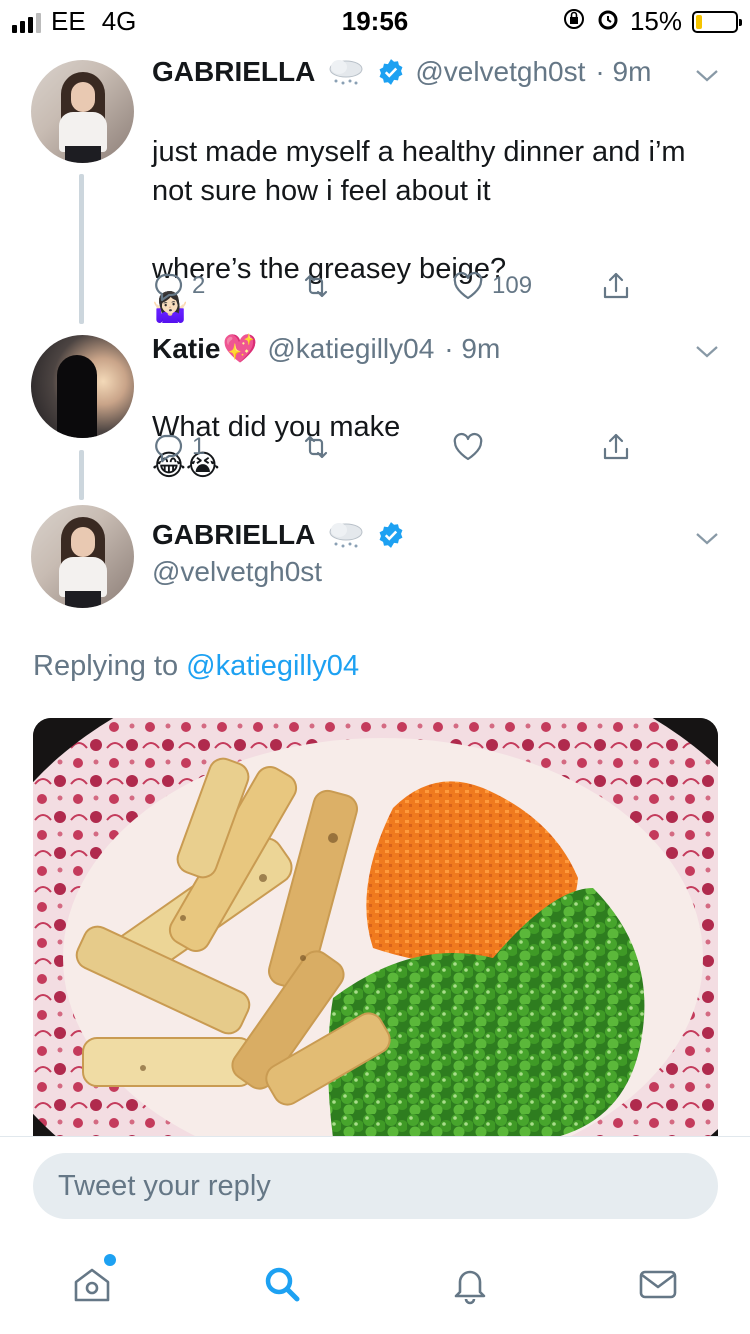  I want to click on reply-button: 1, so click(178, 447).